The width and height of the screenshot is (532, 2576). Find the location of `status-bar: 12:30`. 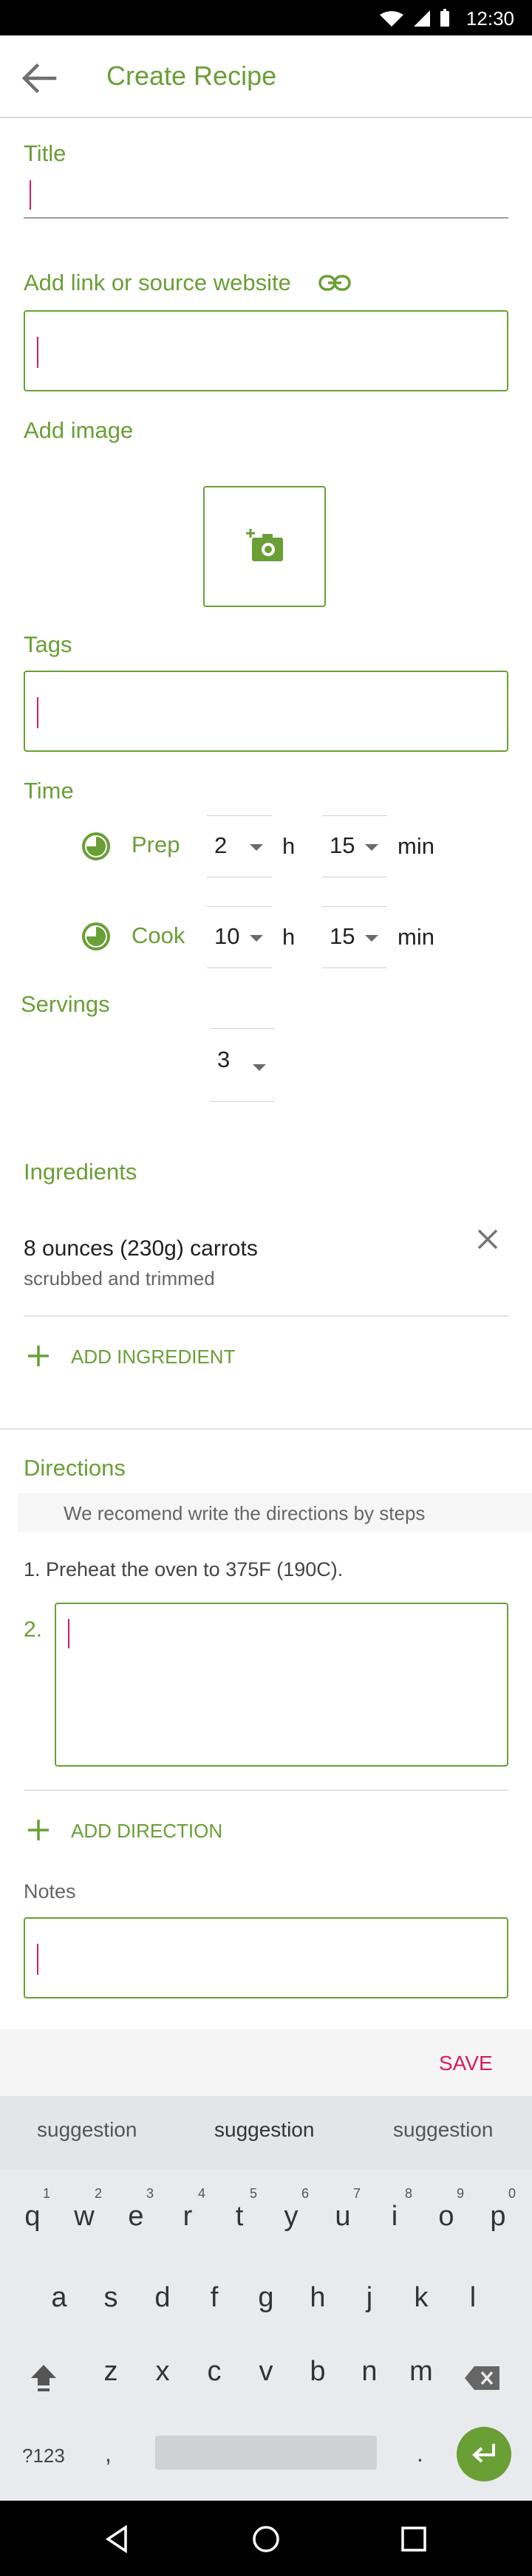

status-bar: 12:30 is located at coordinates (266, 17).